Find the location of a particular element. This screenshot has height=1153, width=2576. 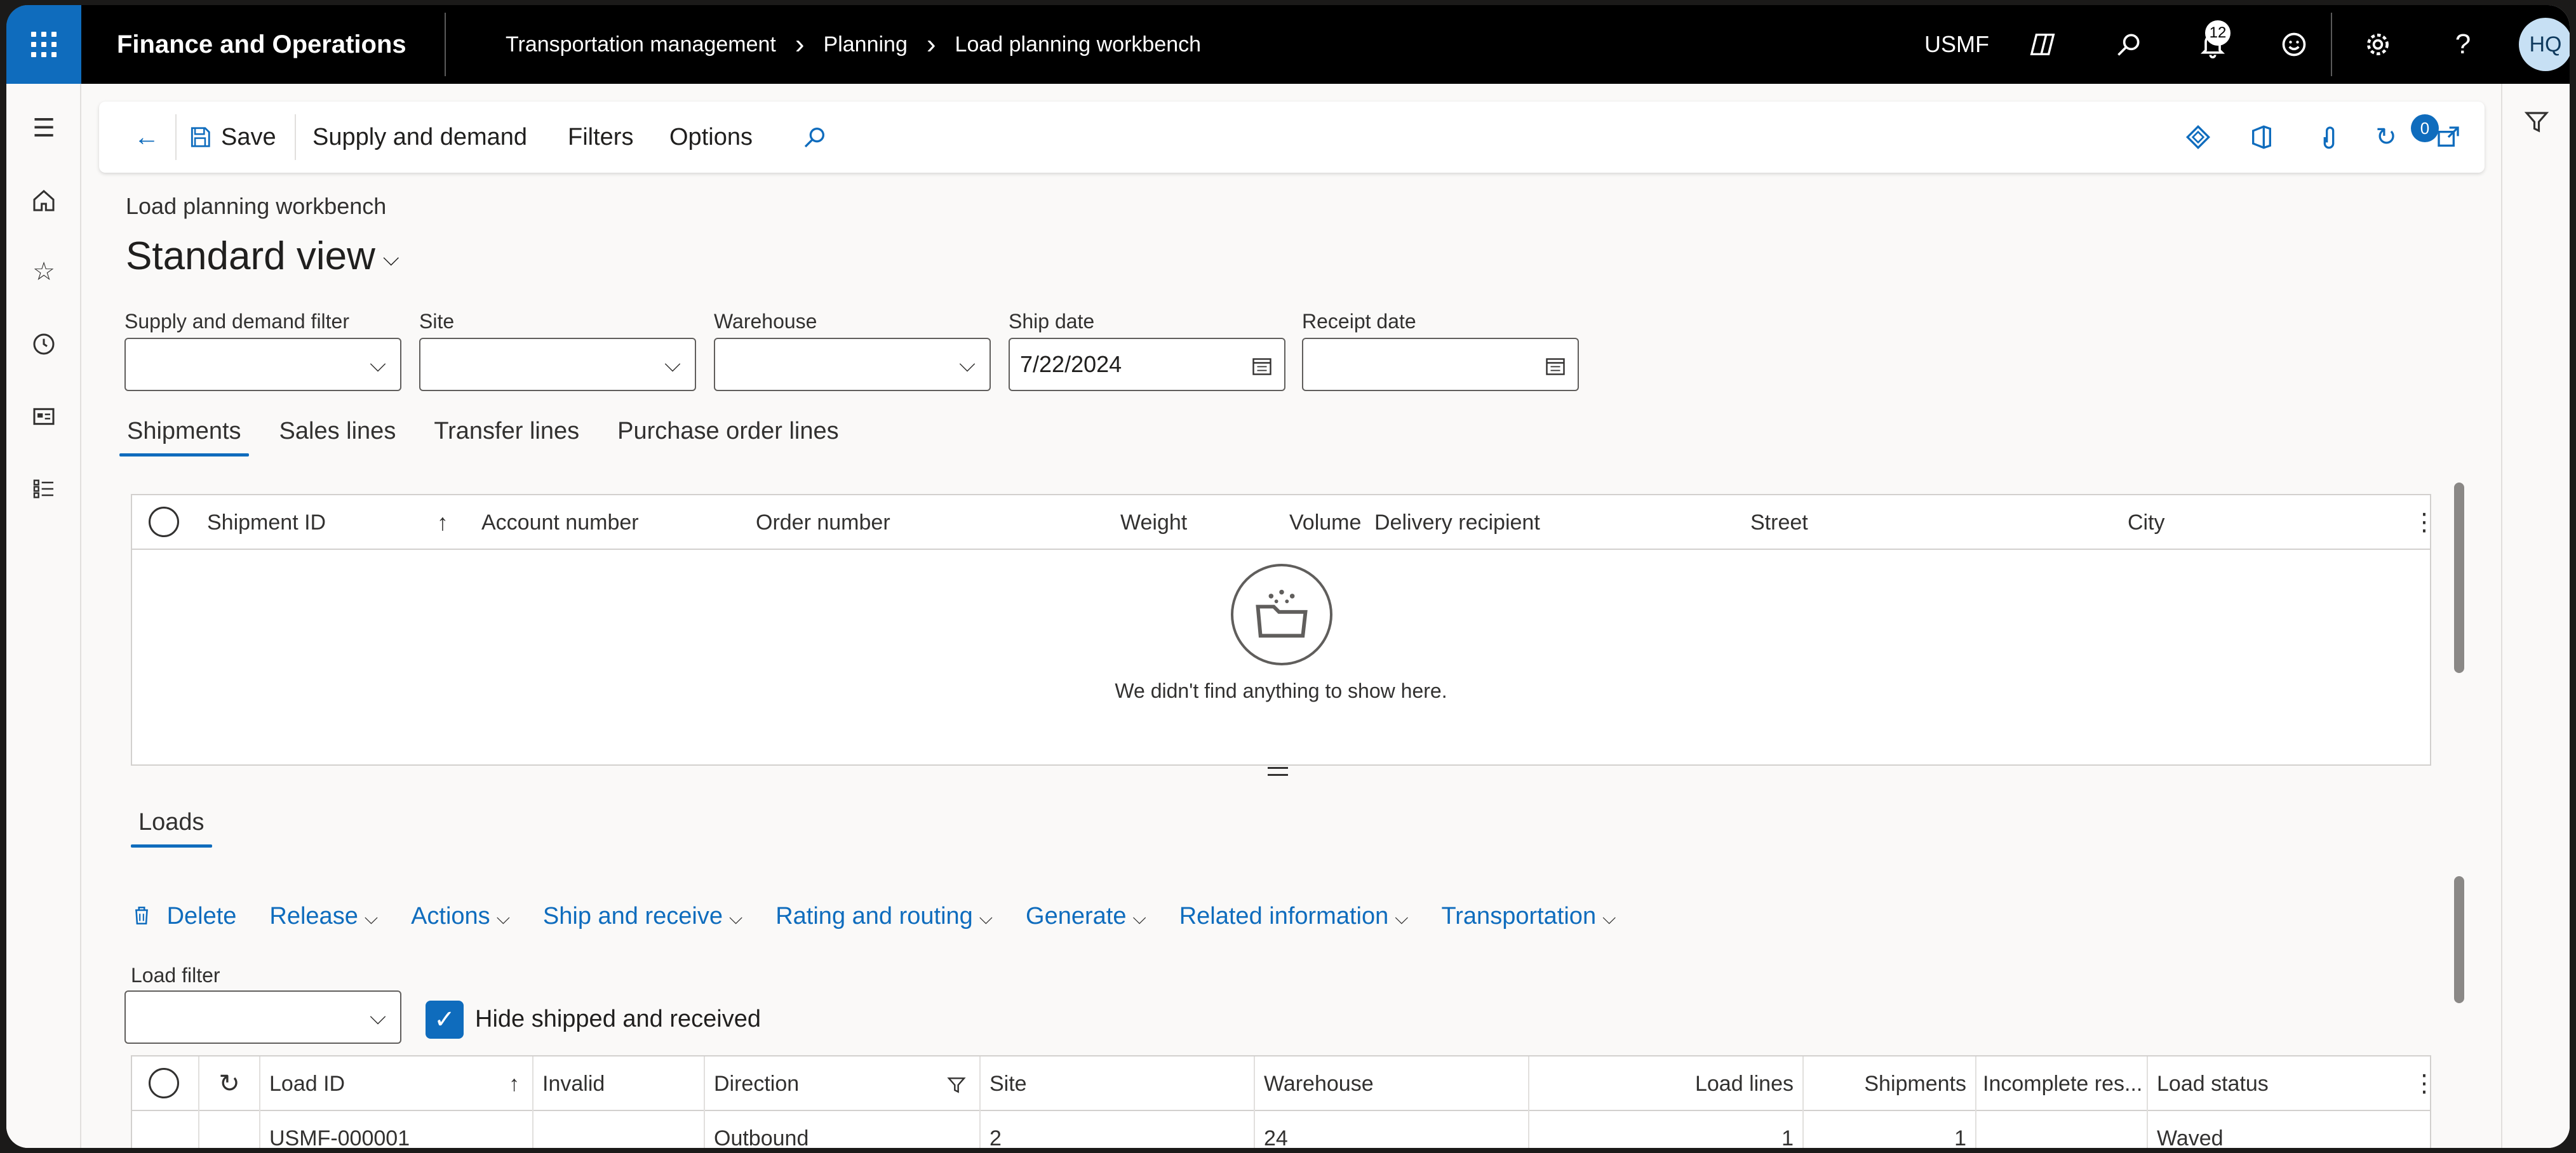

help-icon: ? is located at coordinates (2463, 44).